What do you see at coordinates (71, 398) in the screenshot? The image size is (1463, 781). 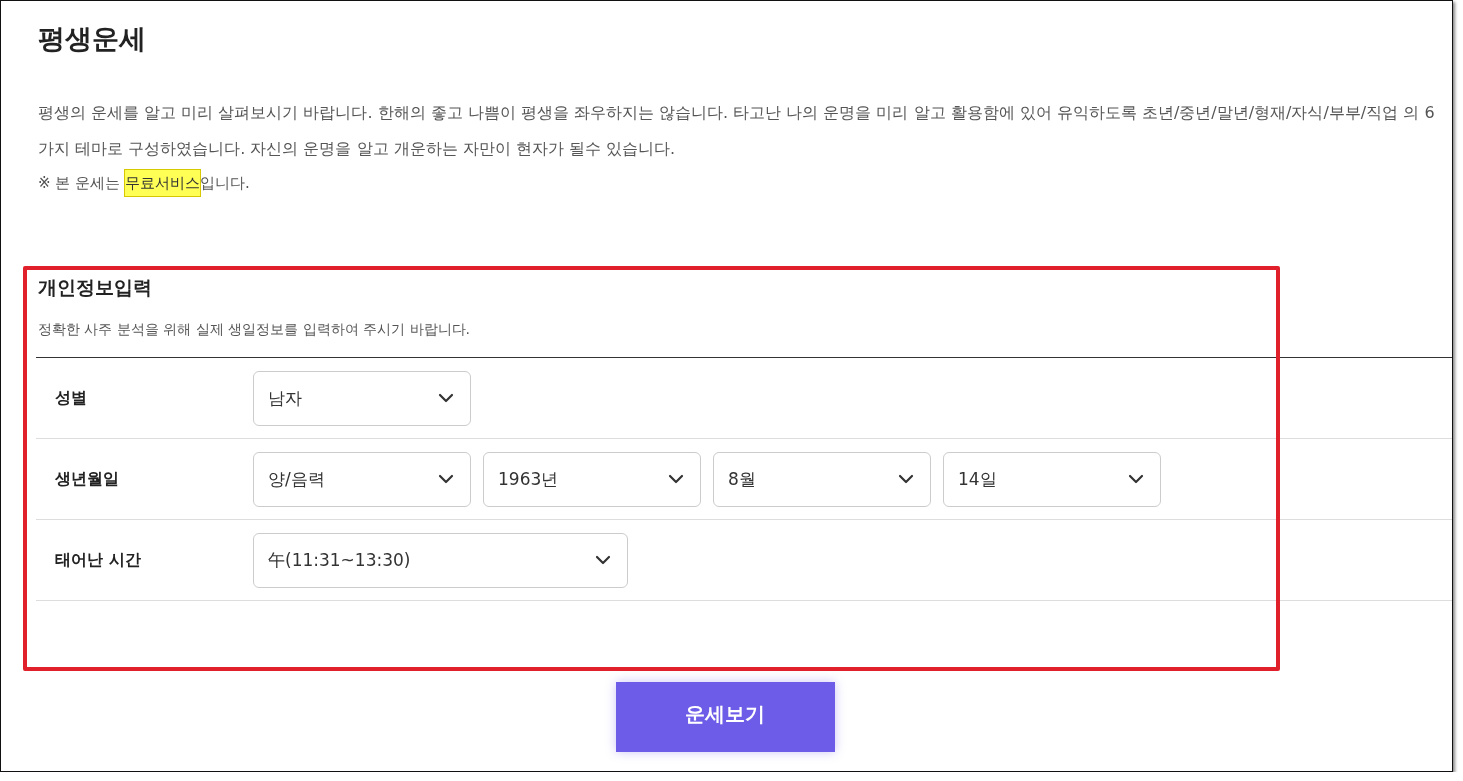 I see `field-label: 성별` at bounding box center [71, 398].